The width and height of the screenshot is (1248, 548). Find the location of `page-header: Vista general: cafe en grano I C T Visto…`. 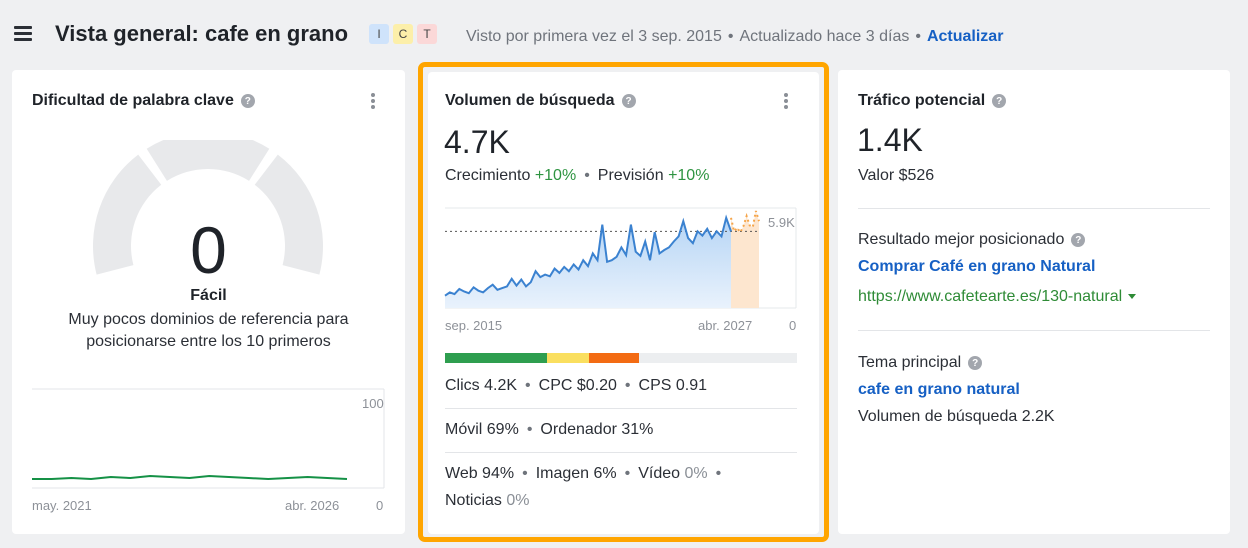

page-header: Vista general: cafe en grano I C T Visto… is located at coordinates (624, 35).